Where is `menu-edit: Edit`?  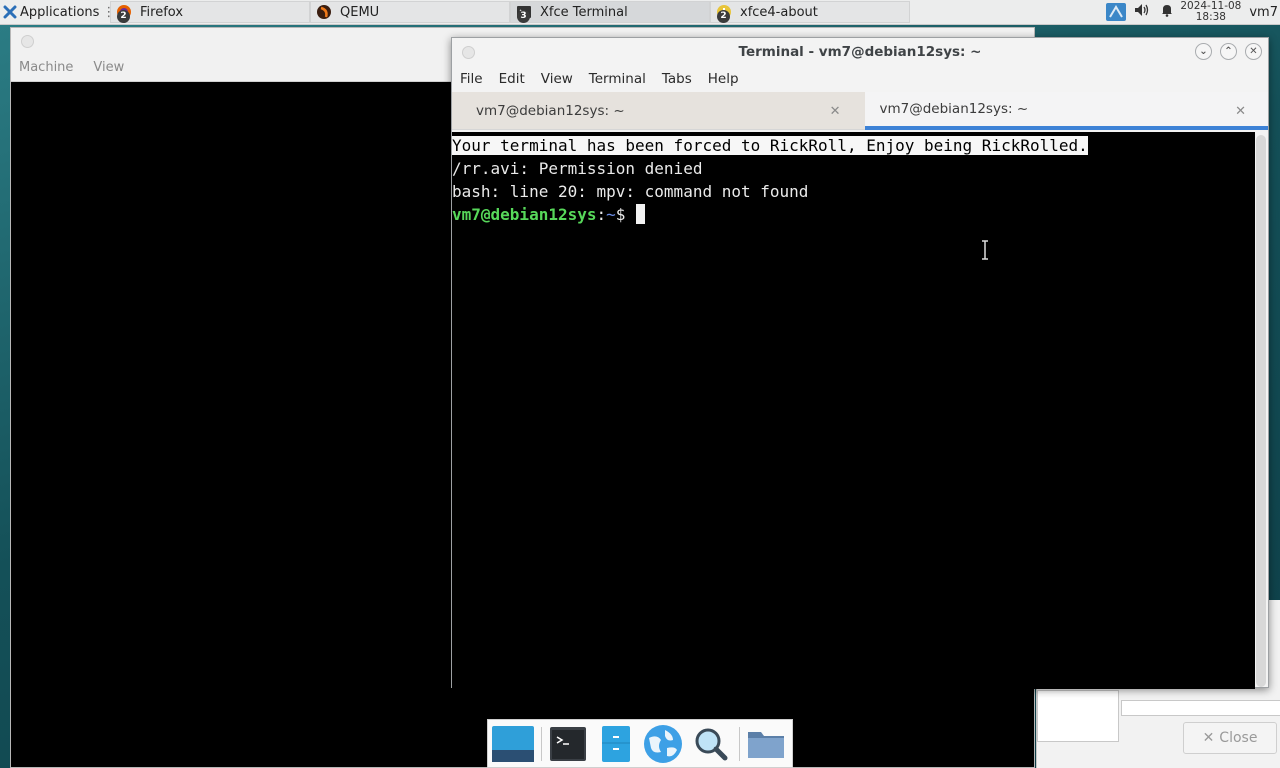 menu-edit: Edit is located at coordinates (512, 79).